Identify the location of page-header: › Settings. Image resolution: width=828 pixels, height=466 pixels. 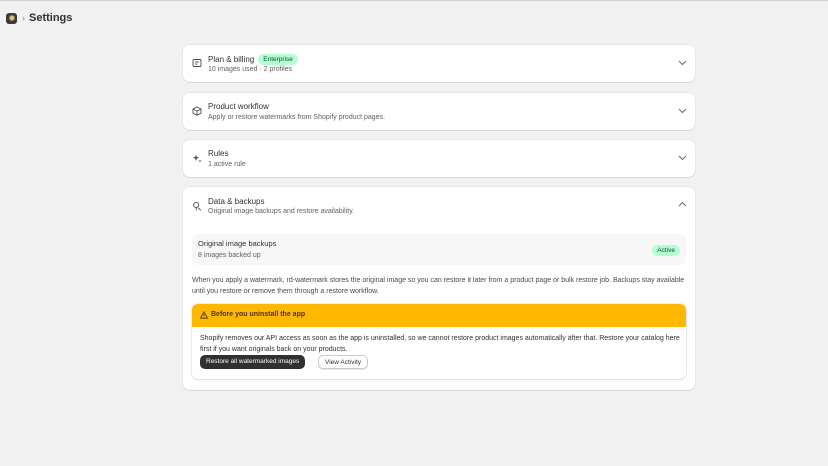
(39, 18).